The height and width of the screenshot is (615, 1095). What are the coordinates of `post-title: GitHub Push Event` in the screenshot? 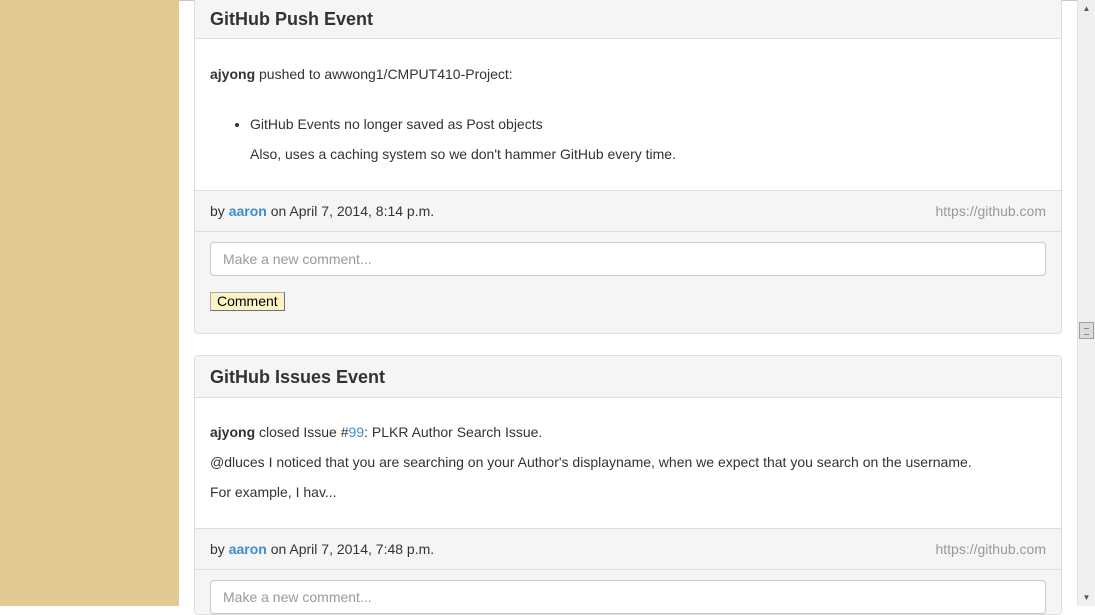 It's located at (292, 19).